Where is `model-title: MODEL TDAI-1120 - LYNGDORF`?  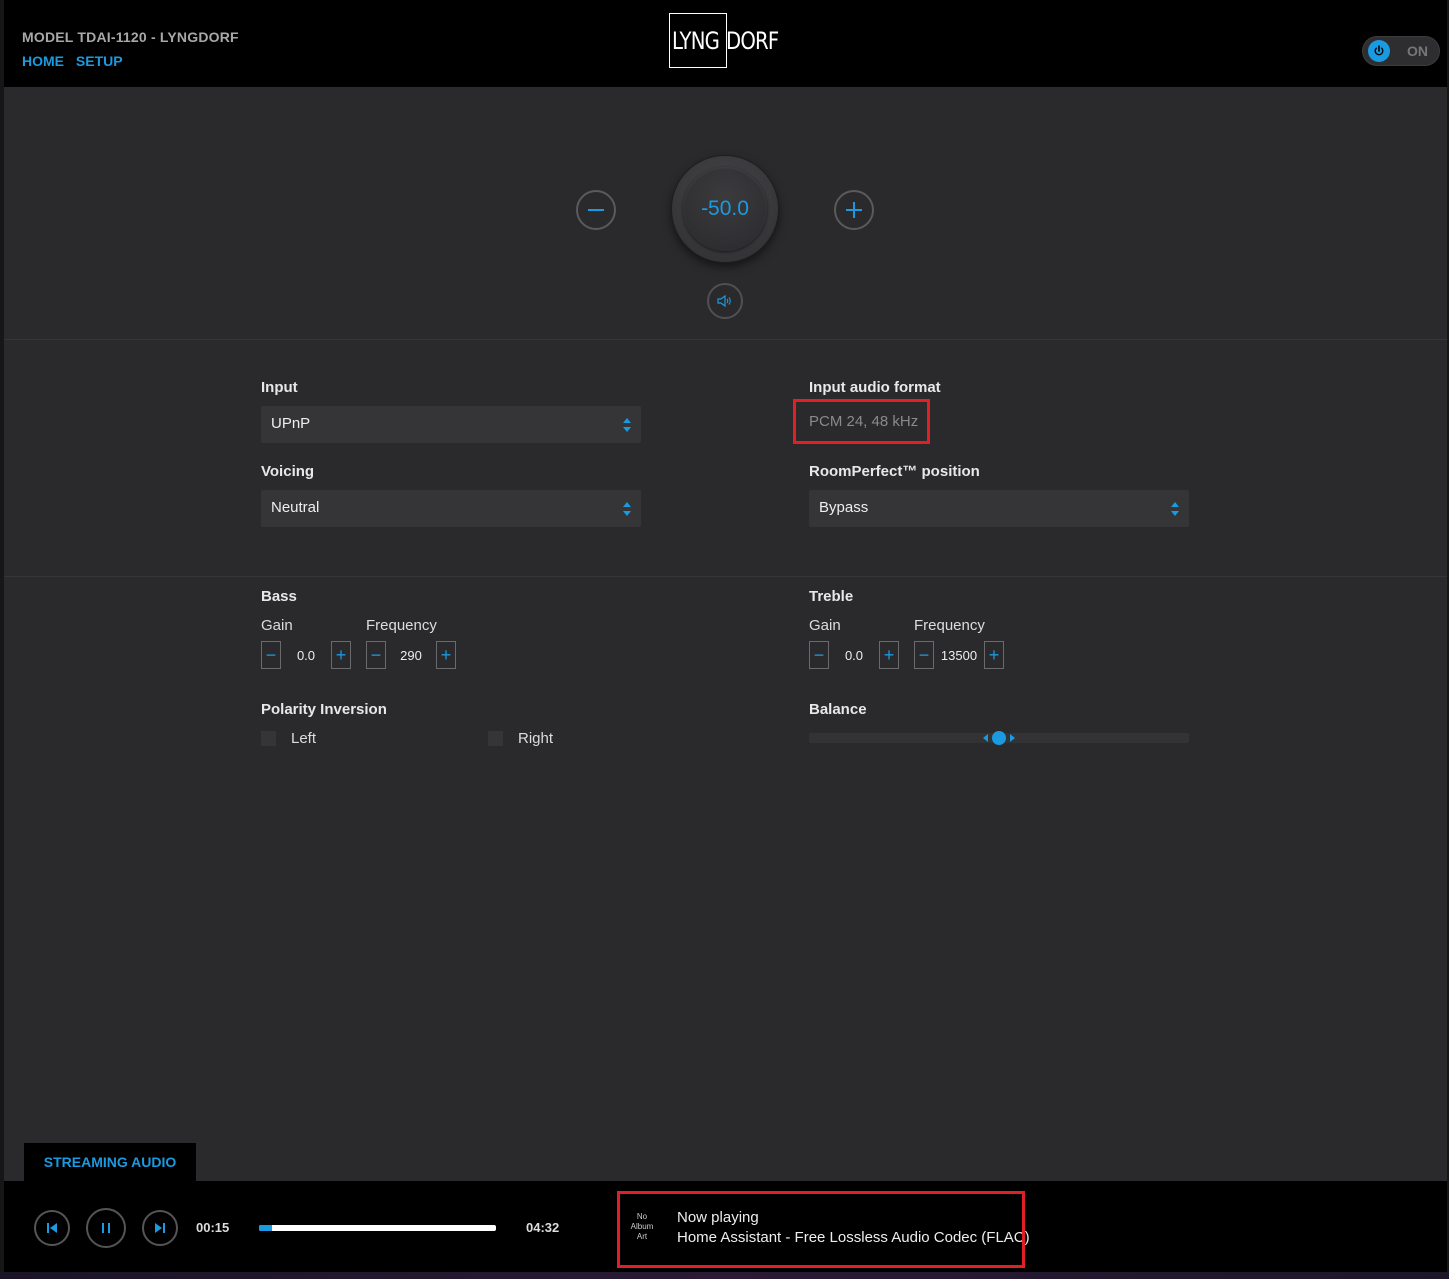
model-title: MODEL TDAI-1120 - LYNGDORF is located at coordinates (130, 37).